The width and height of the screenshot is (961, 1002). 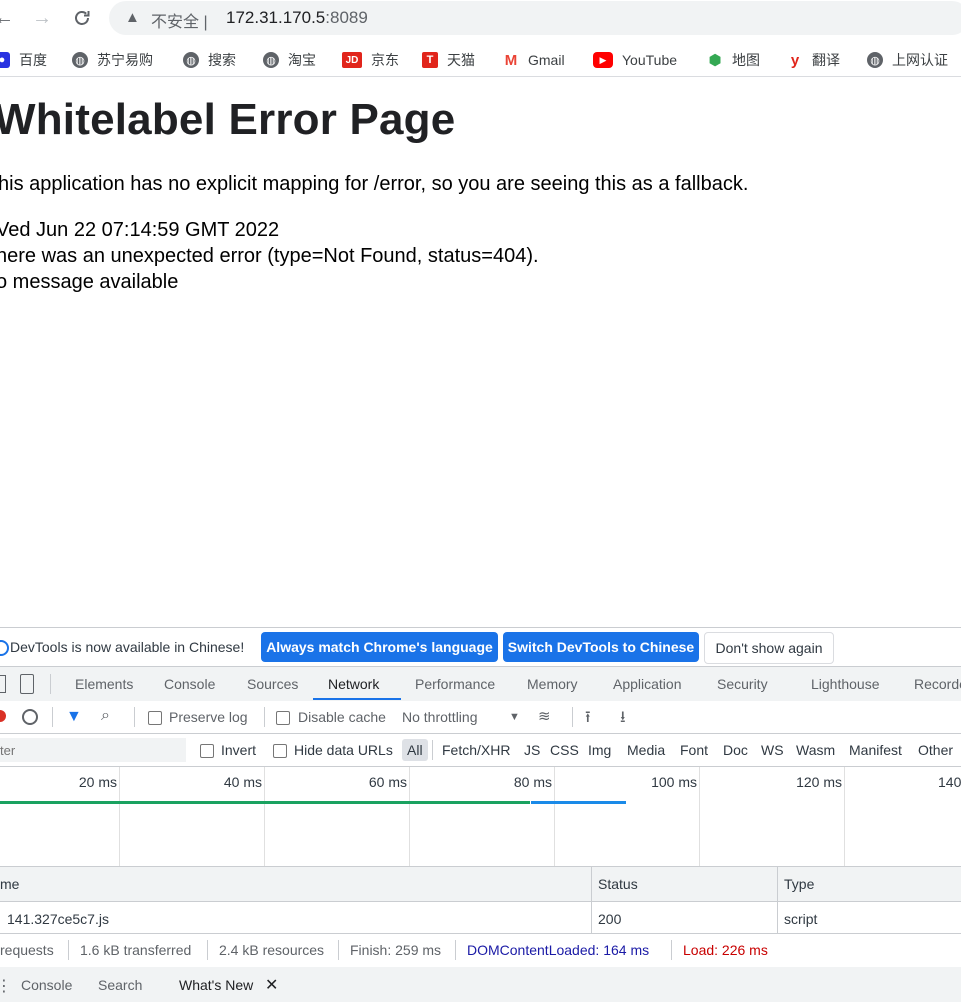 I want to click on drawer-tab-search: Search, so click(x=120, y=985).